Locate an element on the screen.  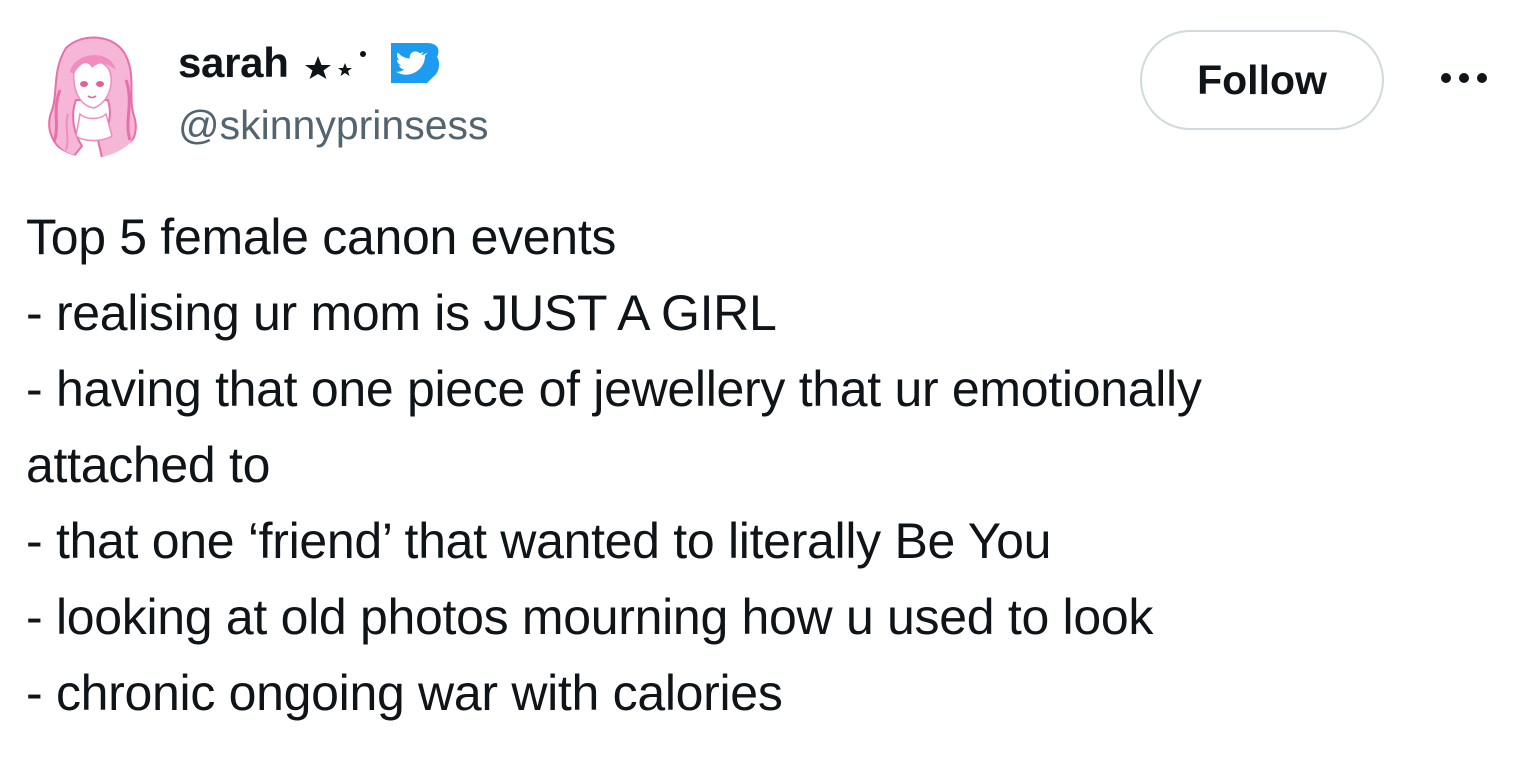
more-options-button is located at coordinates (1464, 78).